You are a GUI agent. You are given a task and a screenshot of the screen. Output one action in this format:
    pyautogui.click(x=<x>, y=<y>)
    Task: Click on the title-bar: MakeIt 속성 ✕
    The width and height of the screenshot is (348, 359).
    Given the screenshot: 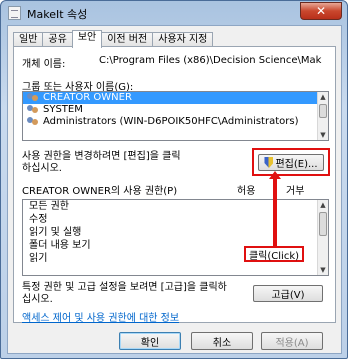 What is the action you would take?
    pyautogui.click(x=174, y=13)
    